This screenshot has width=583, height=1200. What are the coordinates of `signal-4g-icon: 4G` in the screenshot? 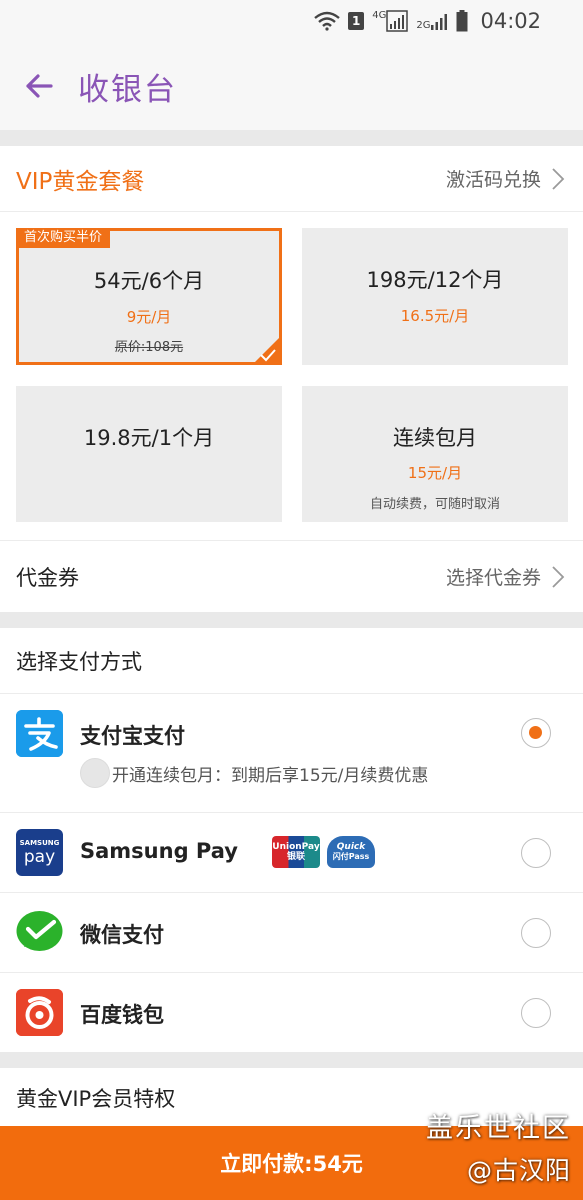 It's located at (390, 21).